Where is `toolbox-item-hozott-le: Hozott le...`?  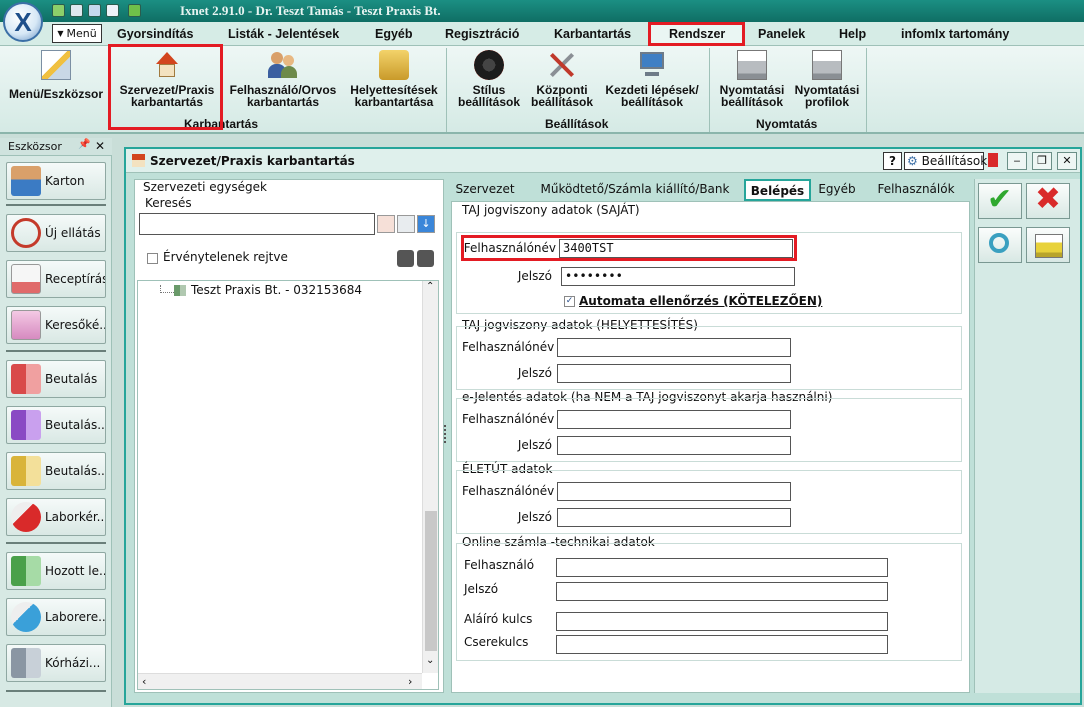 toolbox-item-hozott-le: Hozott le... is located at coordinates (56, 571).